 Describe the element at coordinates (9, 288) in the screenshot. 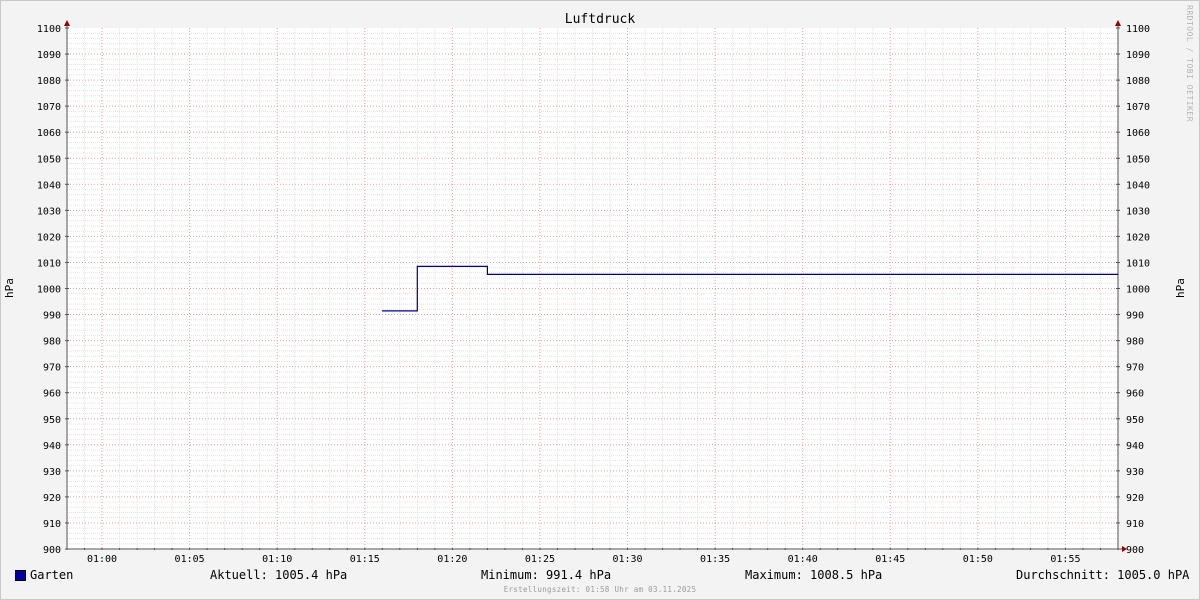

I see `y-axis-label-left: hPa` at that location.